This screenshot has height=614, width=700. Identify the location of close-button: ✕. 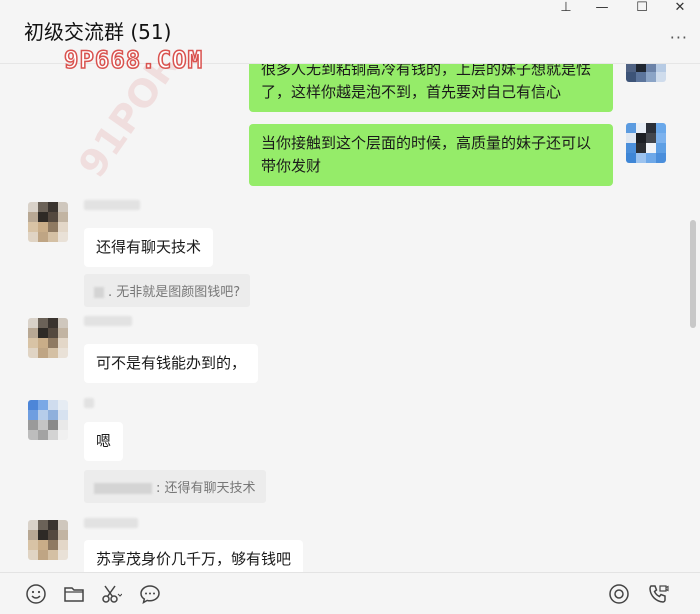
(680, 9).